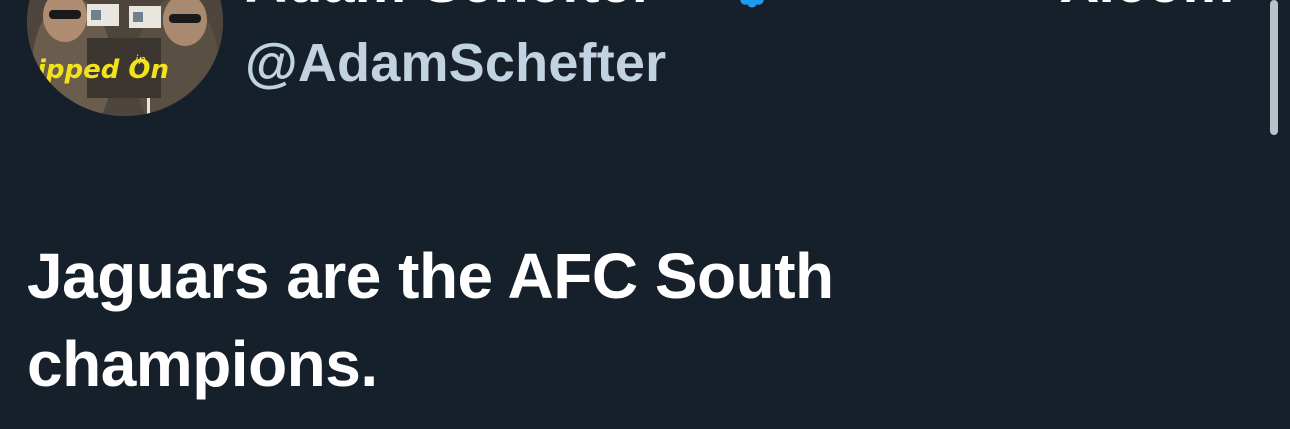 This screenshot has width=1290, height=429. What do you see at coordinates (103, 70) in the screenshot?
I see `svg-text: ipped On` at bounding box center [103, 70].